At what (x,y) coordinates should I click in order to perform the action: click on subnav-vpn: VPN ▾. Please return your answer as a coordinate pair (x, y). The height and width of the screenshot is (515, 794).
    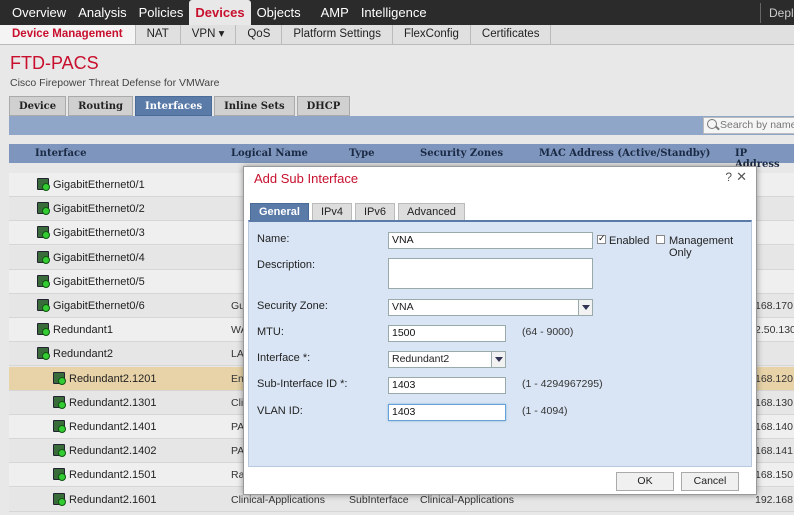
    Looking at the image, I should click on (209, 34).